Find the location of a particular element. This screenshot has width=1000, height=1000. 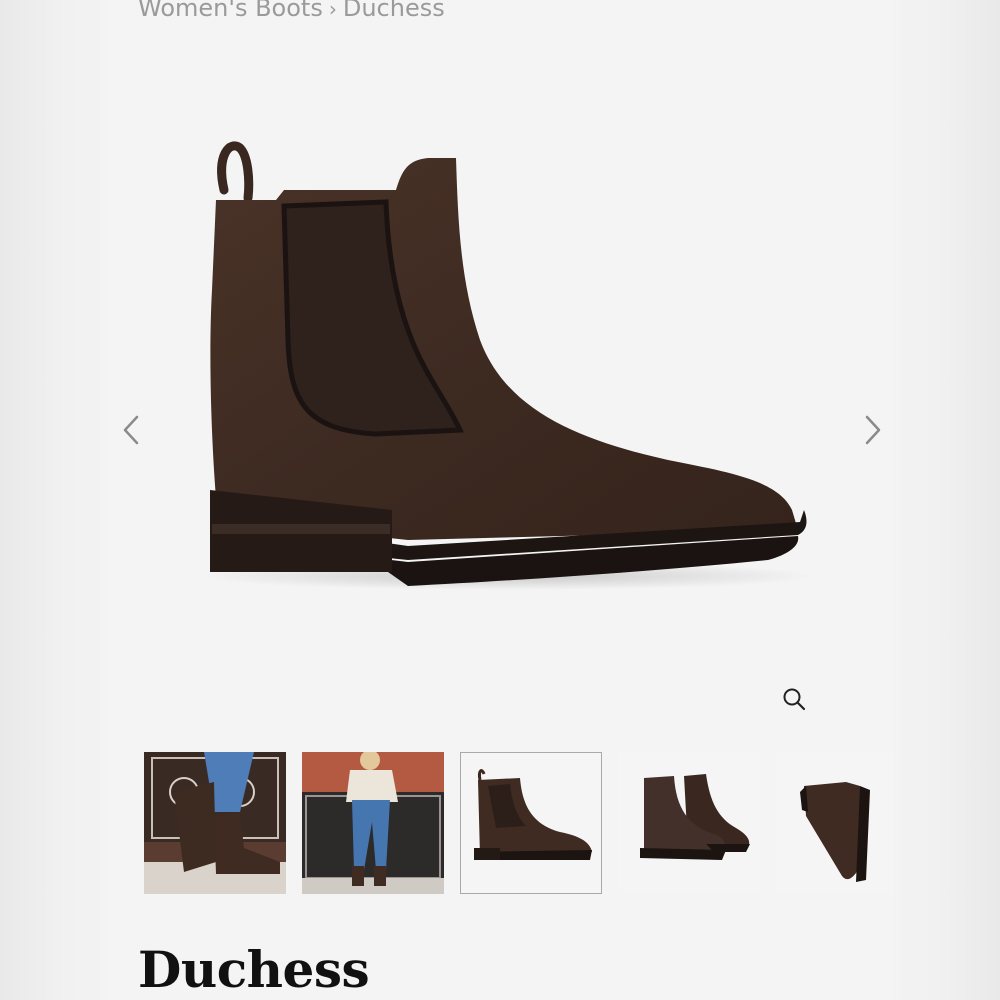

zoom-button is located at coordinates (795, 700).